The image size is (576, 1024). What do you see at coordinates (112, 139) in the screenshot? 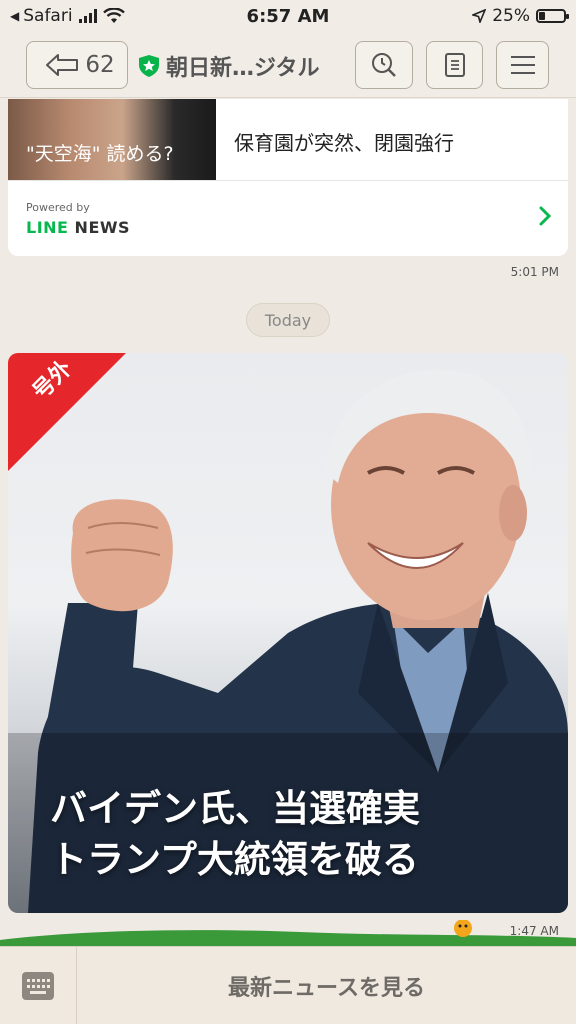
I see `news-thumbnail: "天空海" 読める?` at bounding box center [112, 139].